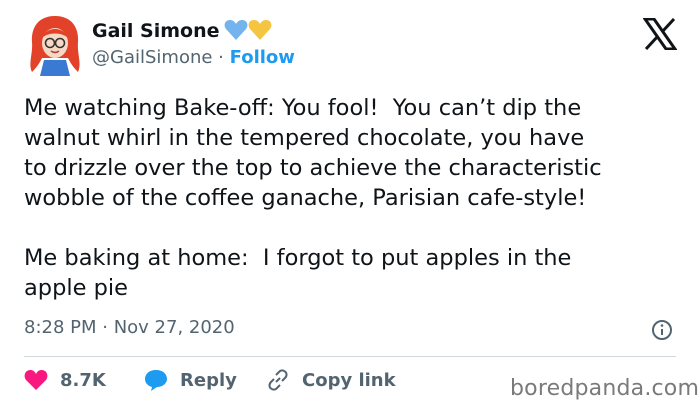 Image resolution: width=700 pixels, height=410 pixels. Describe the element at coordinates (262, 57) in the screenshot. I see `follow-button: Follow` at that location.